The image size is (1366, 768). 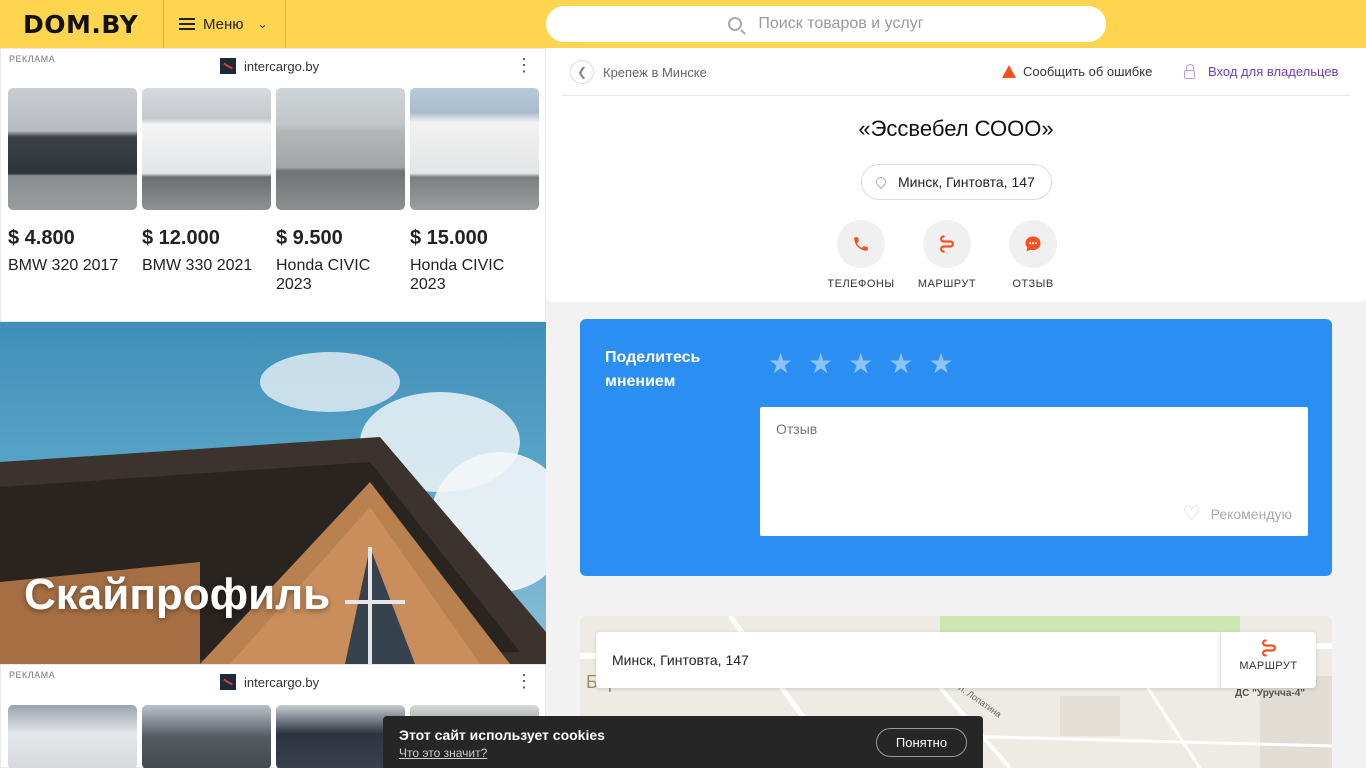 I want to click on chat-bubble-icon, so click(x=1033, y=244).